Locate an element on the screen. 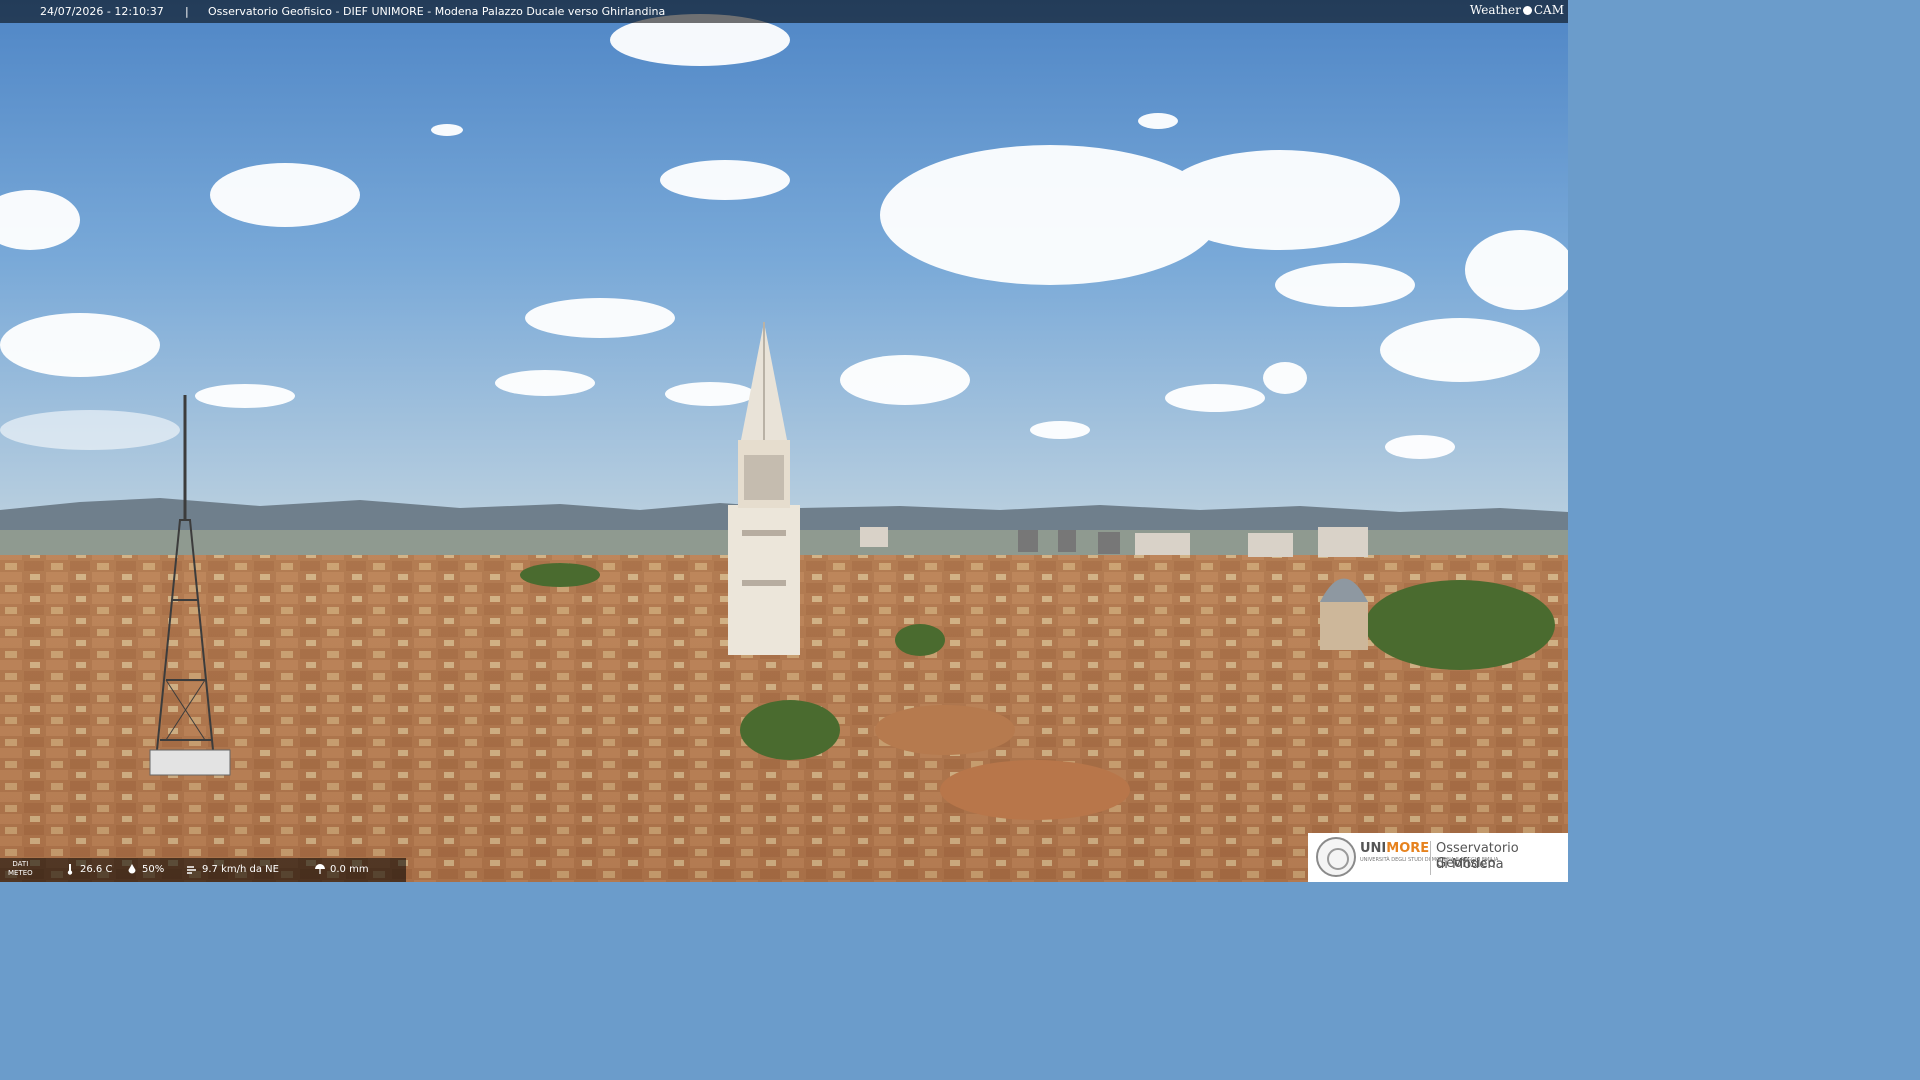  weather-data-label-line1: DATI is located at coordinates (20, 864).